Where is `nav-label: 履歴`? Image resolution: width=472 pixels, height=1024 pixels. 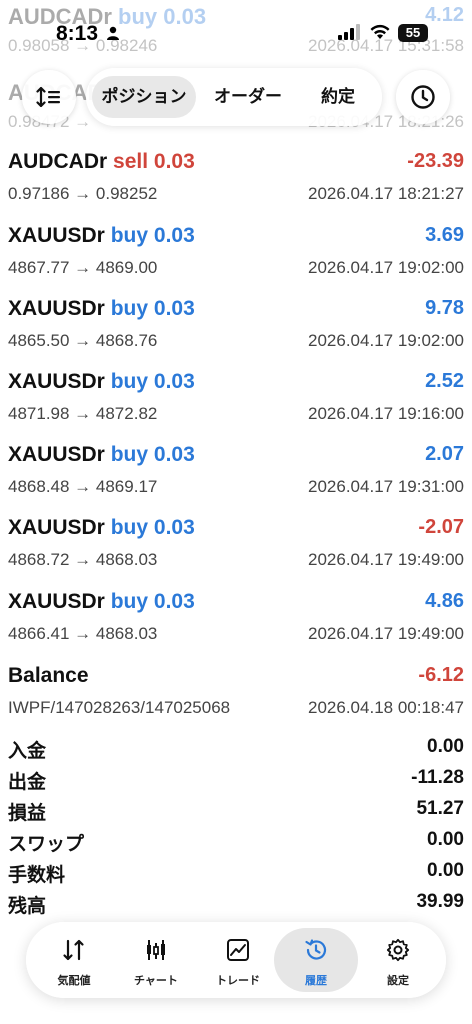
nav-label: 履歴 is located at coordinates (316, 981).